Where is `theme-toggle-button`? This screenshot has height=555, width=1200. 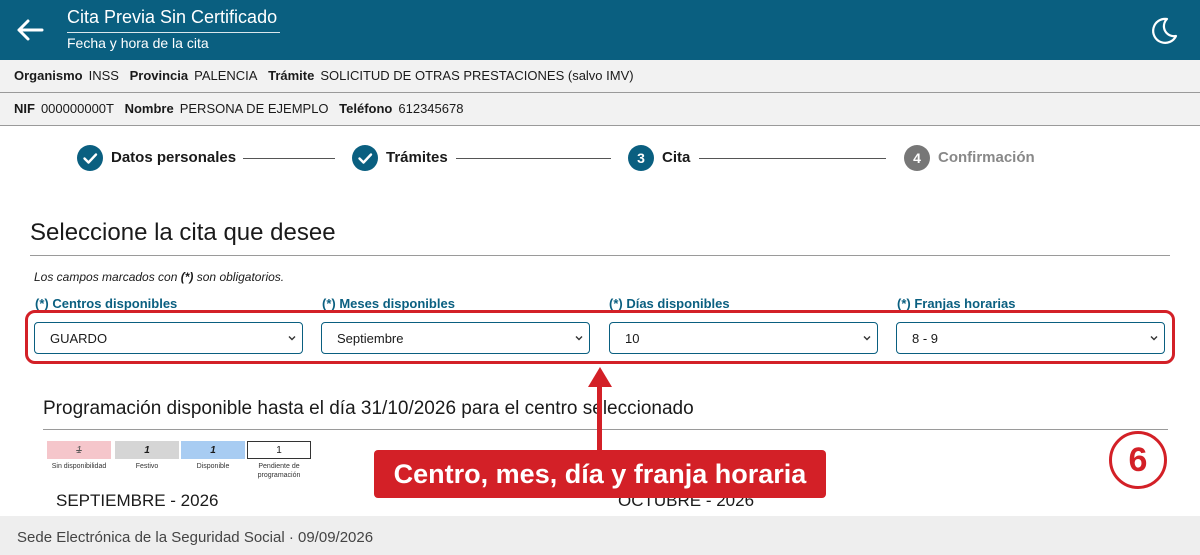 theme-toggle-button is located at coordinates (1164, 31).